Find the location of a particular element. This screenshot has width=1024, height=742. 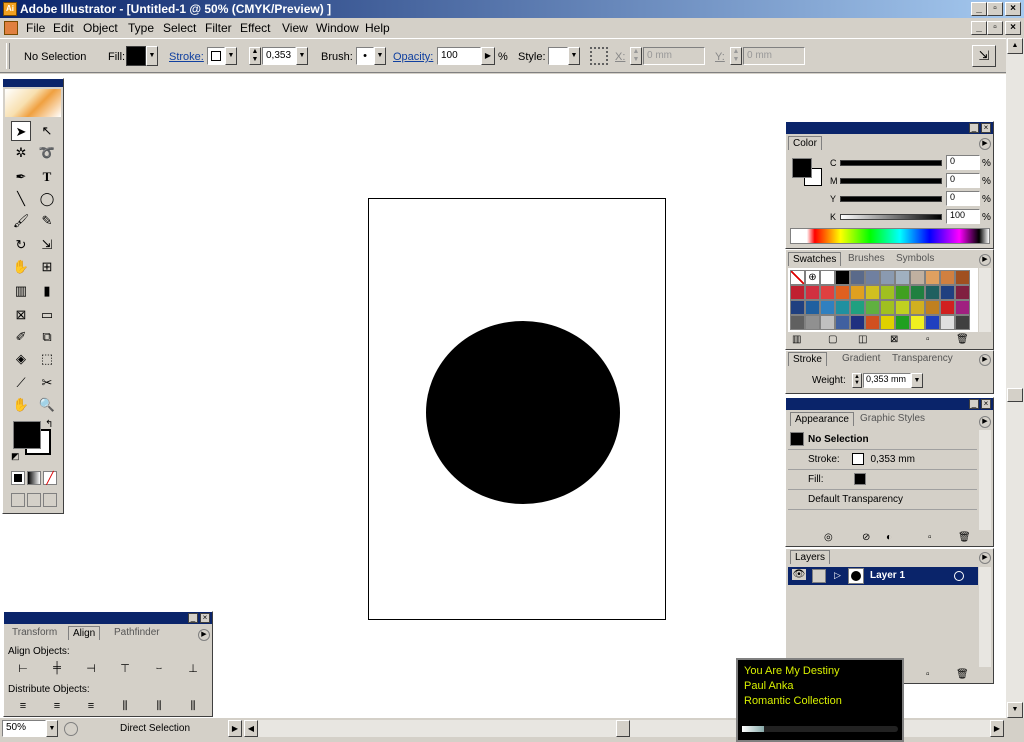

ellipse-tool-icon: ◯ is located at coordinates (47, 199).